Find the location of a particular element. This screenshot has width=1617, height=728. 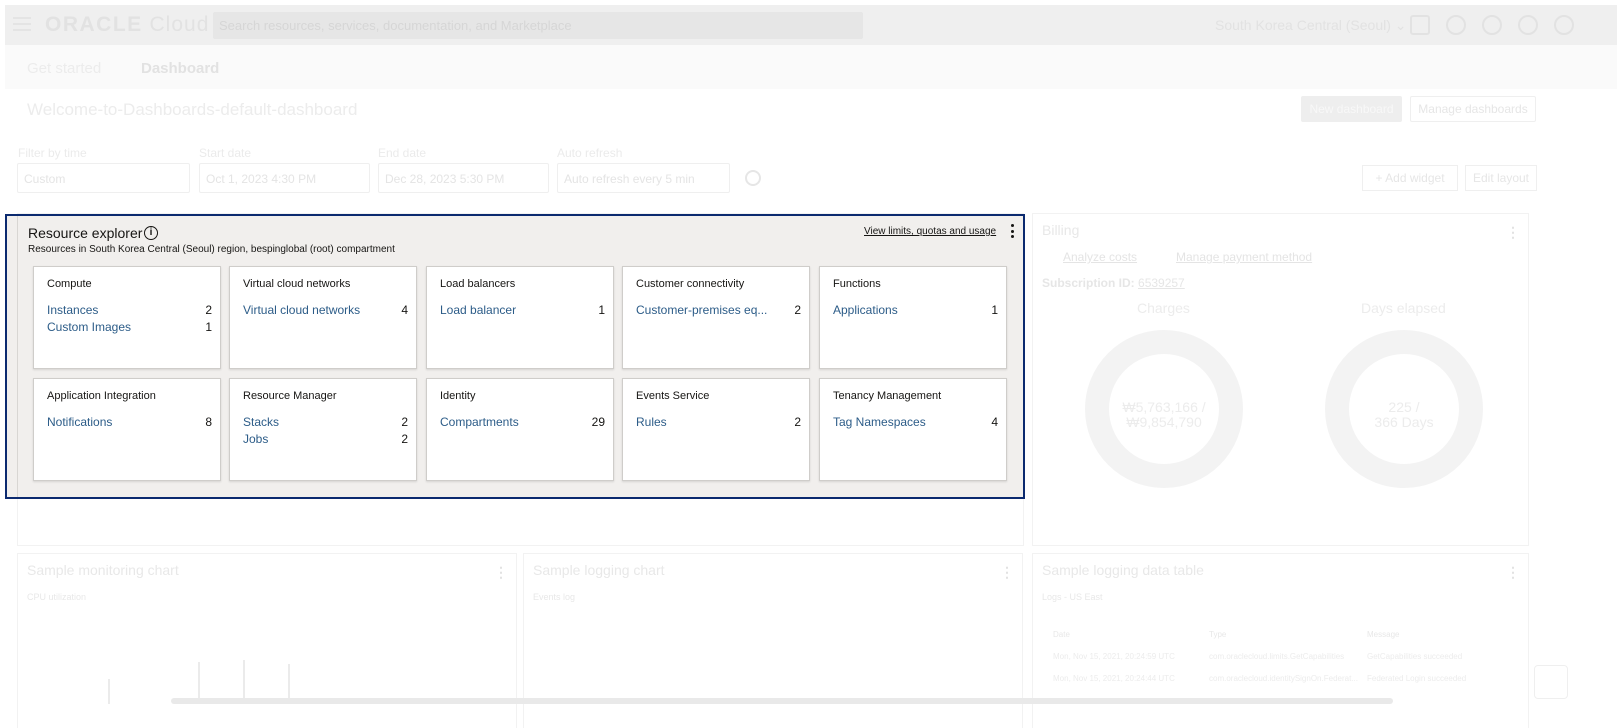

card-title: Events Service is located at coordinates (673, 396).